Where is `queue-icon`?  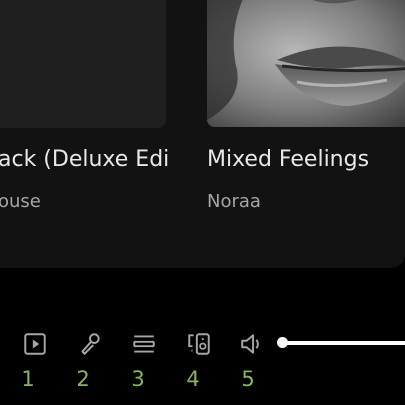
queue-icon is located at coordinates (144, 344).